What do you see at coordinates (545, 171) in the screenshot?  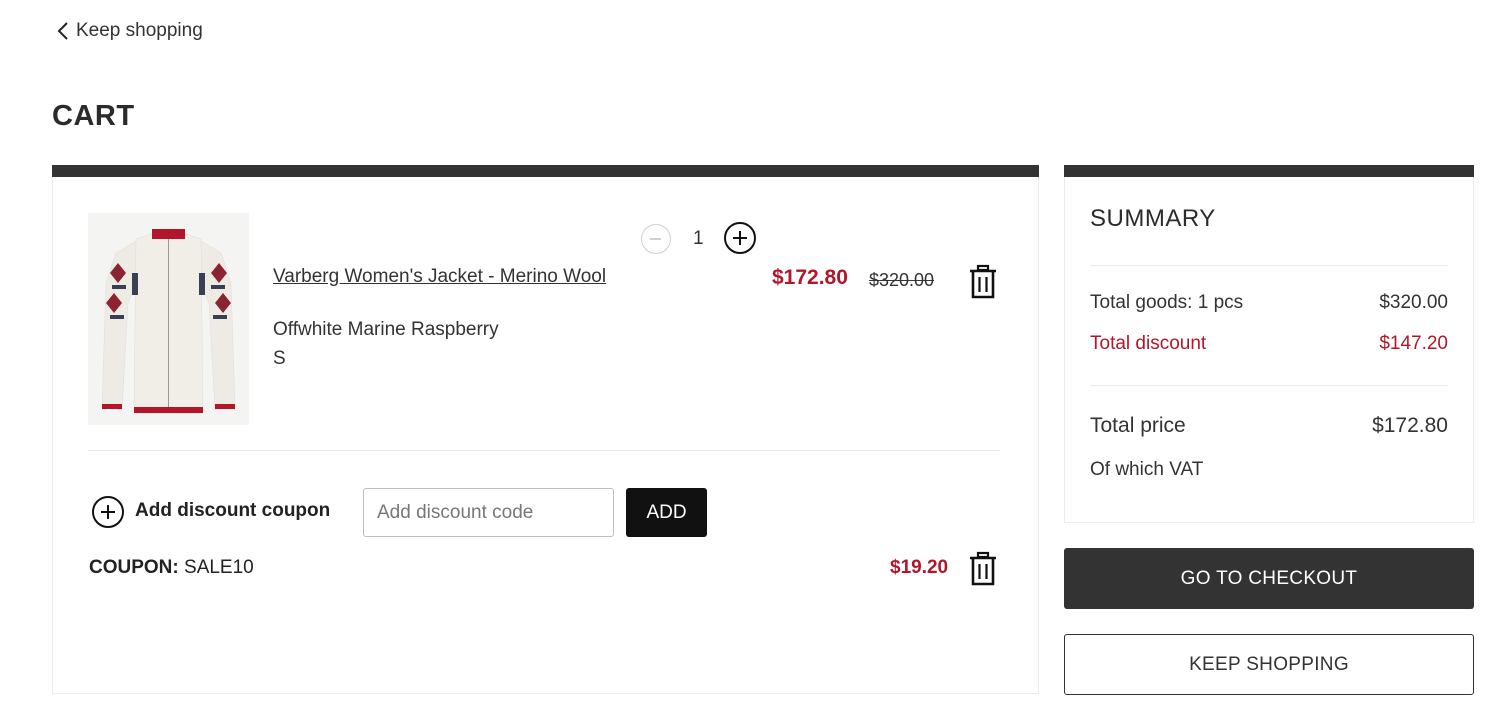 I see `cart-panel-topbar` at bounding box center [545, 171].